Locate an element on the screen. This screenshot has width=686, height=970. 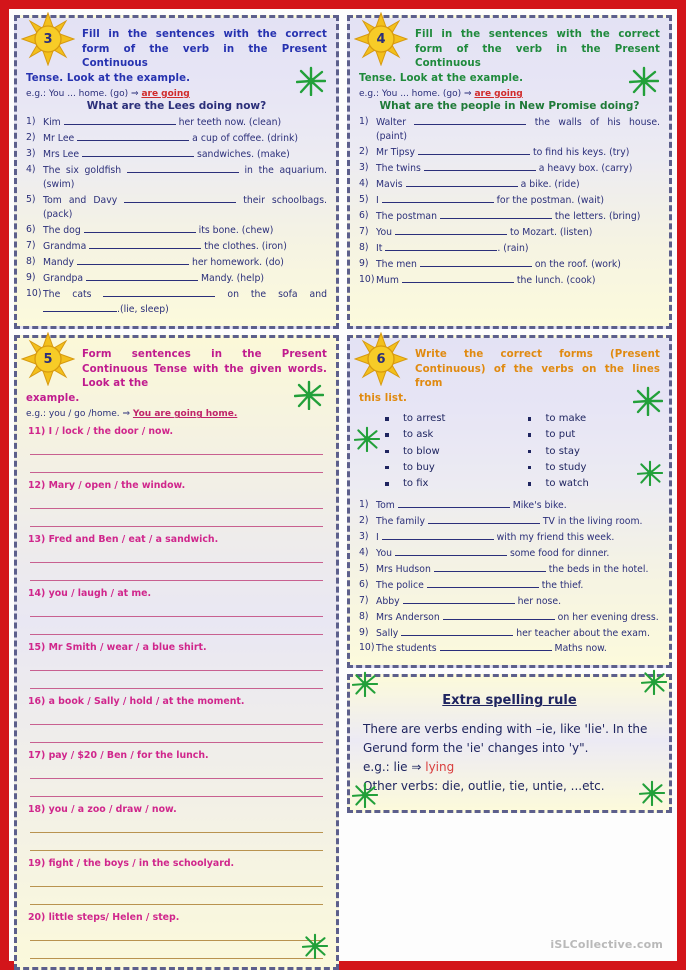
item-text: Mrs Hudson the beds in the hotel. is located at coordinates (512, 568).